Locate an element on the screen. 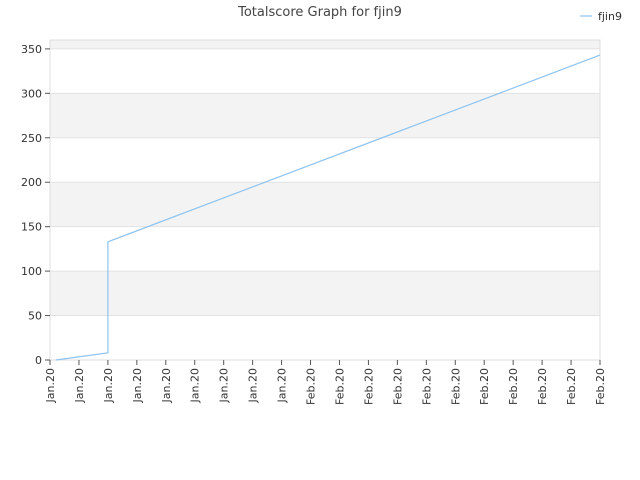  chart-title: Totalscore Graph for fjin9 is located at coordinates (319, 12).